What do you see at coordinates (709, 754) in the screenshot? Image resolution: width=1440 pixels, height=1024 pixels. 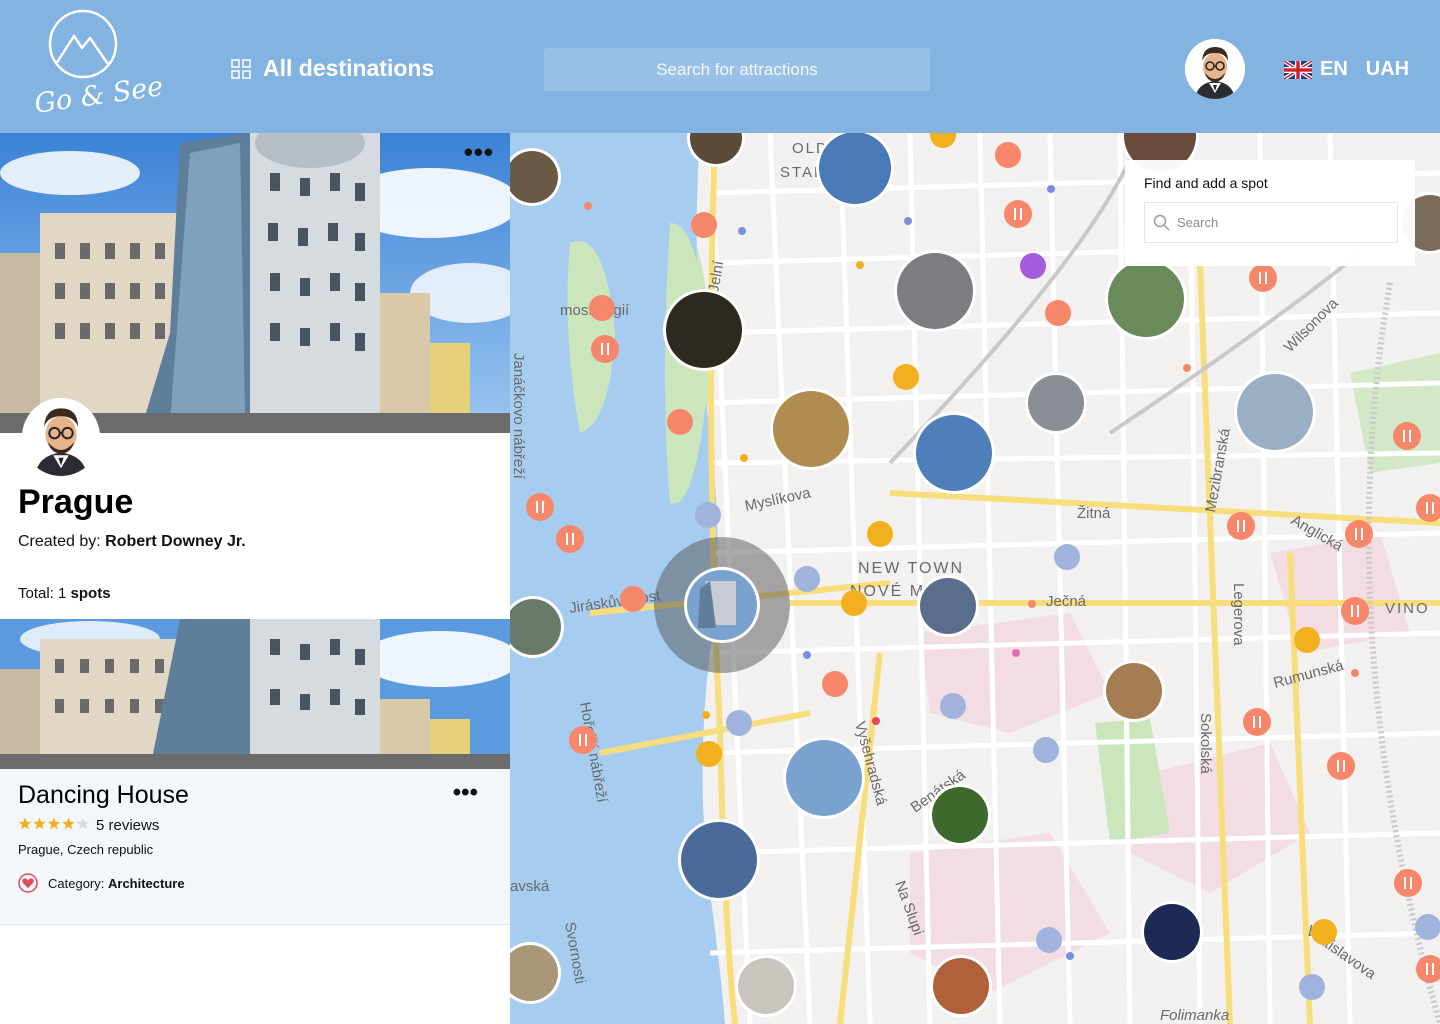 I see `star-marker-icon` at bounding box center [709, 754].